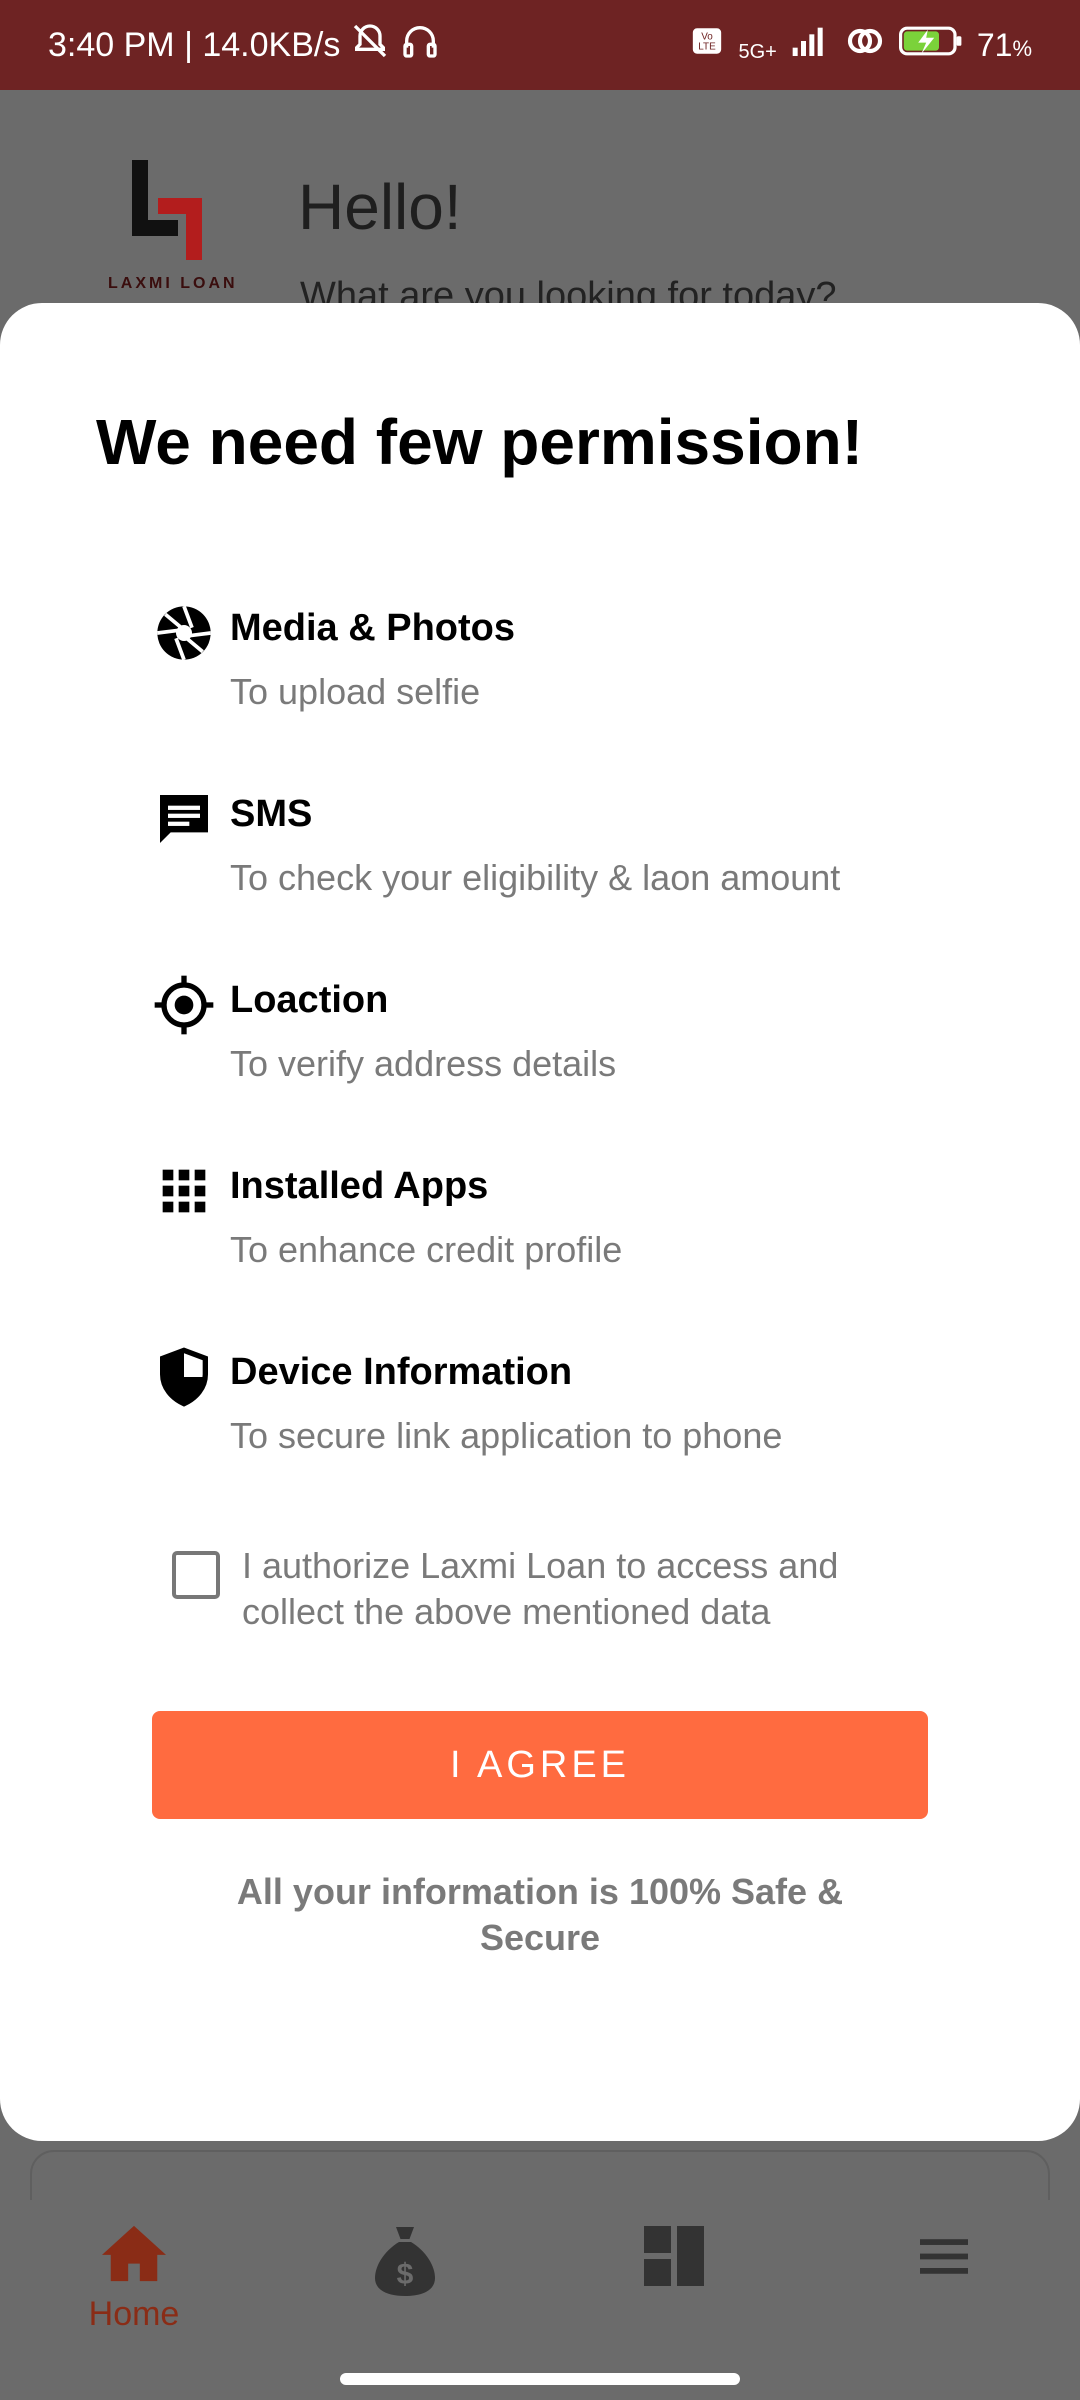  Describe the element at coordinates (370, 45) in the screenshot. I see `mute-bell-icon` at that location.